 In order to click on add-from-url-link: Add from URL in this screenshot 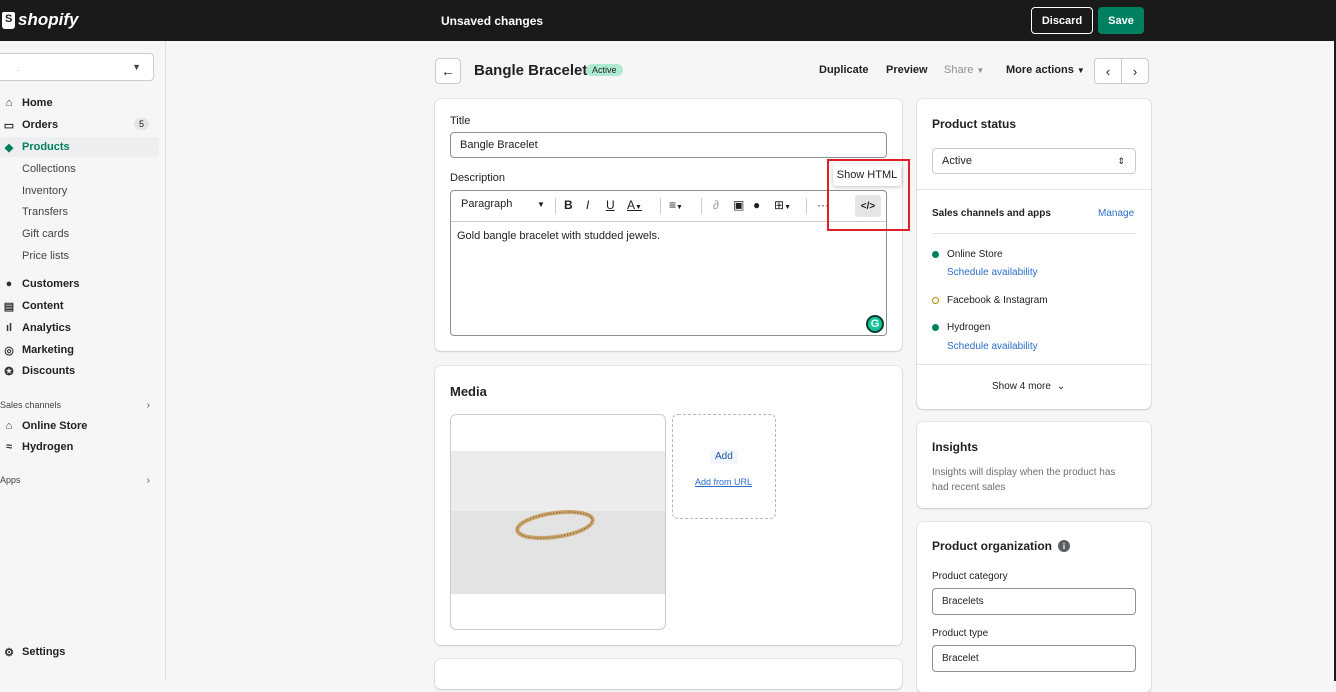, I will do `click(723, 482)`.